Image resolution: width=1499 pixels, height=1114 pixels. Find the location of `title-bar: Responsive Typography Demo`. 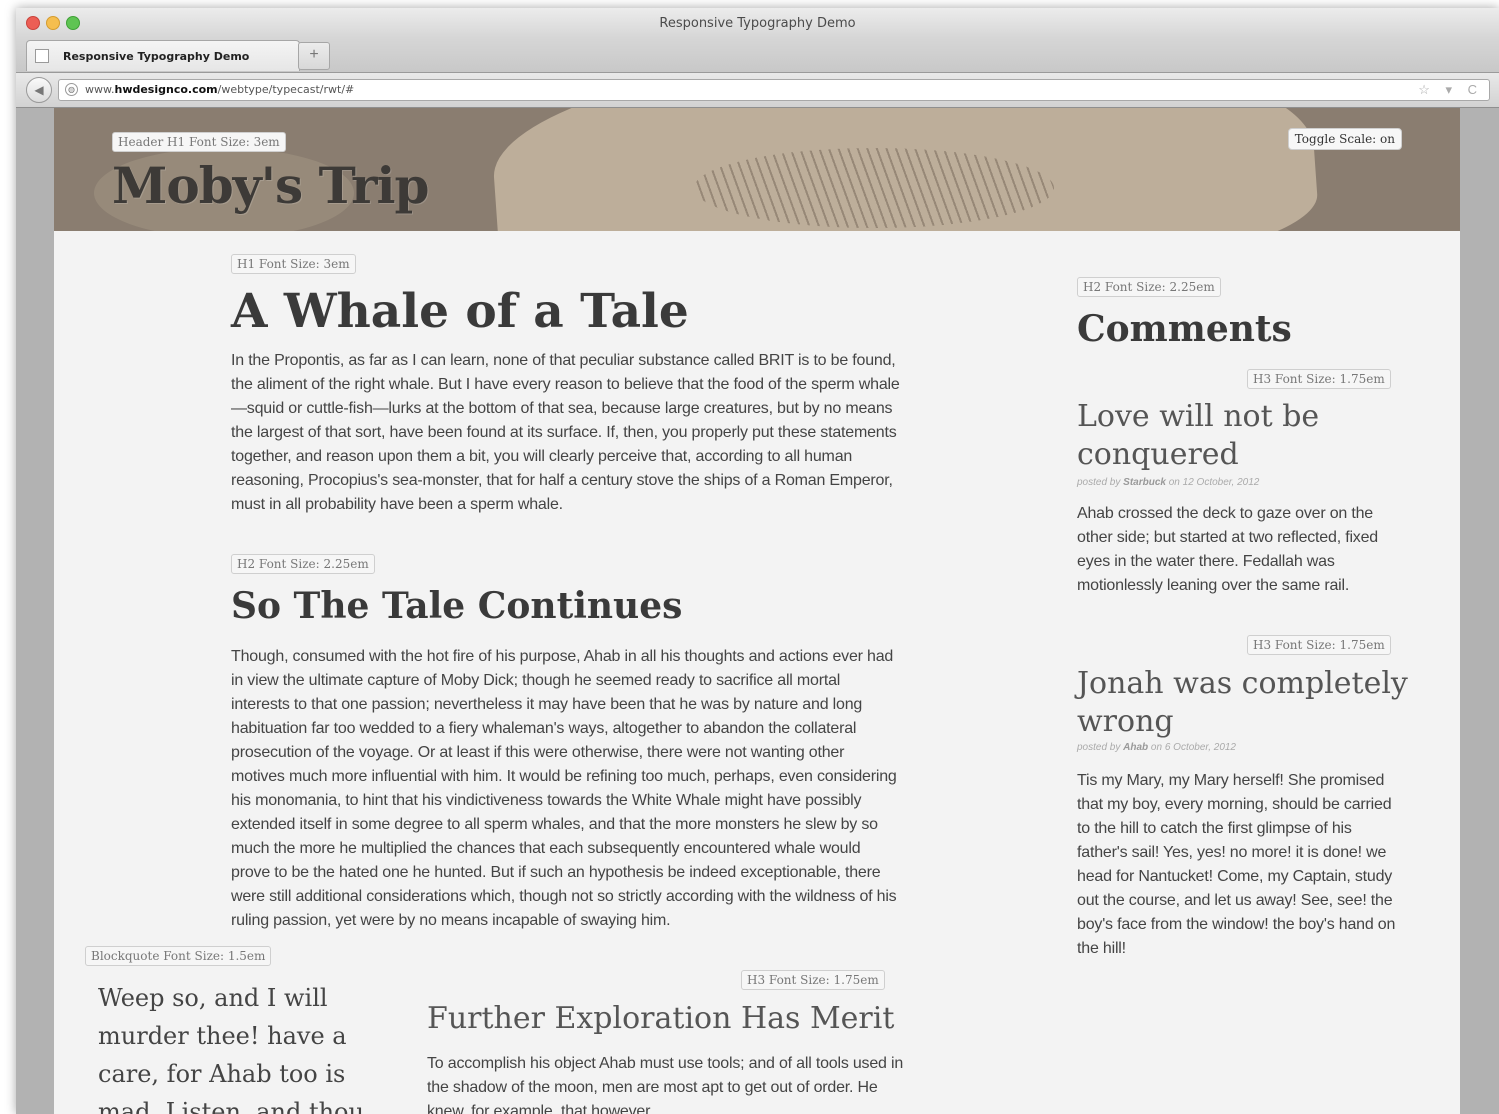

title-bar: Responsive Typography Demo is located at coordinates (757, 23).